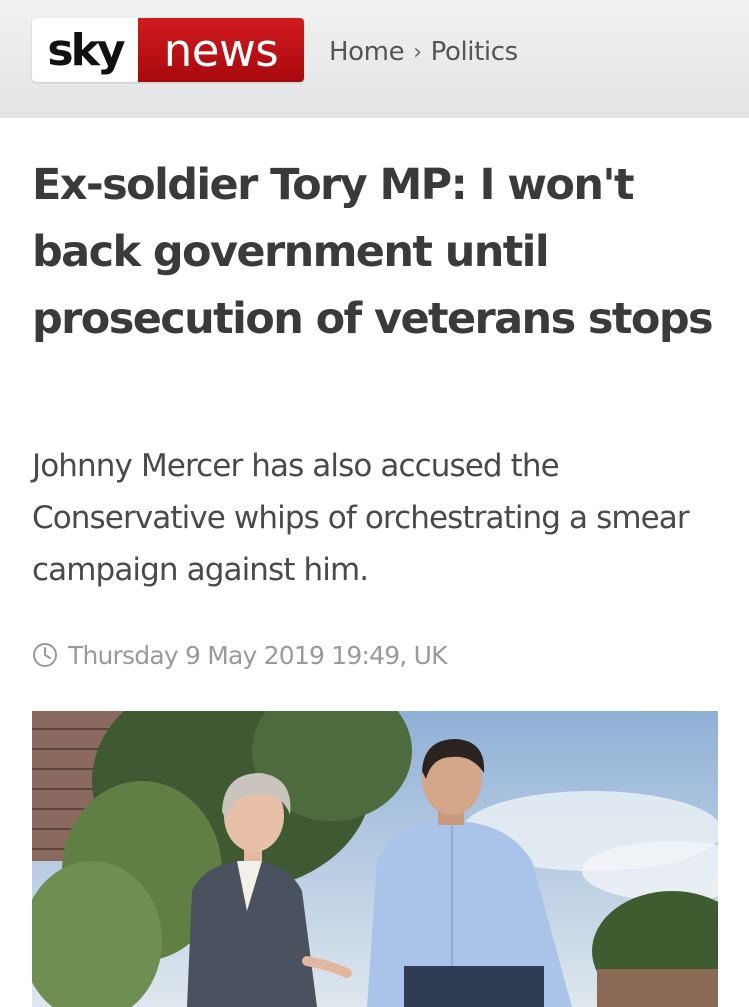  I want to click on breadcrumb-politics-link: Politics, so click(475, 52).